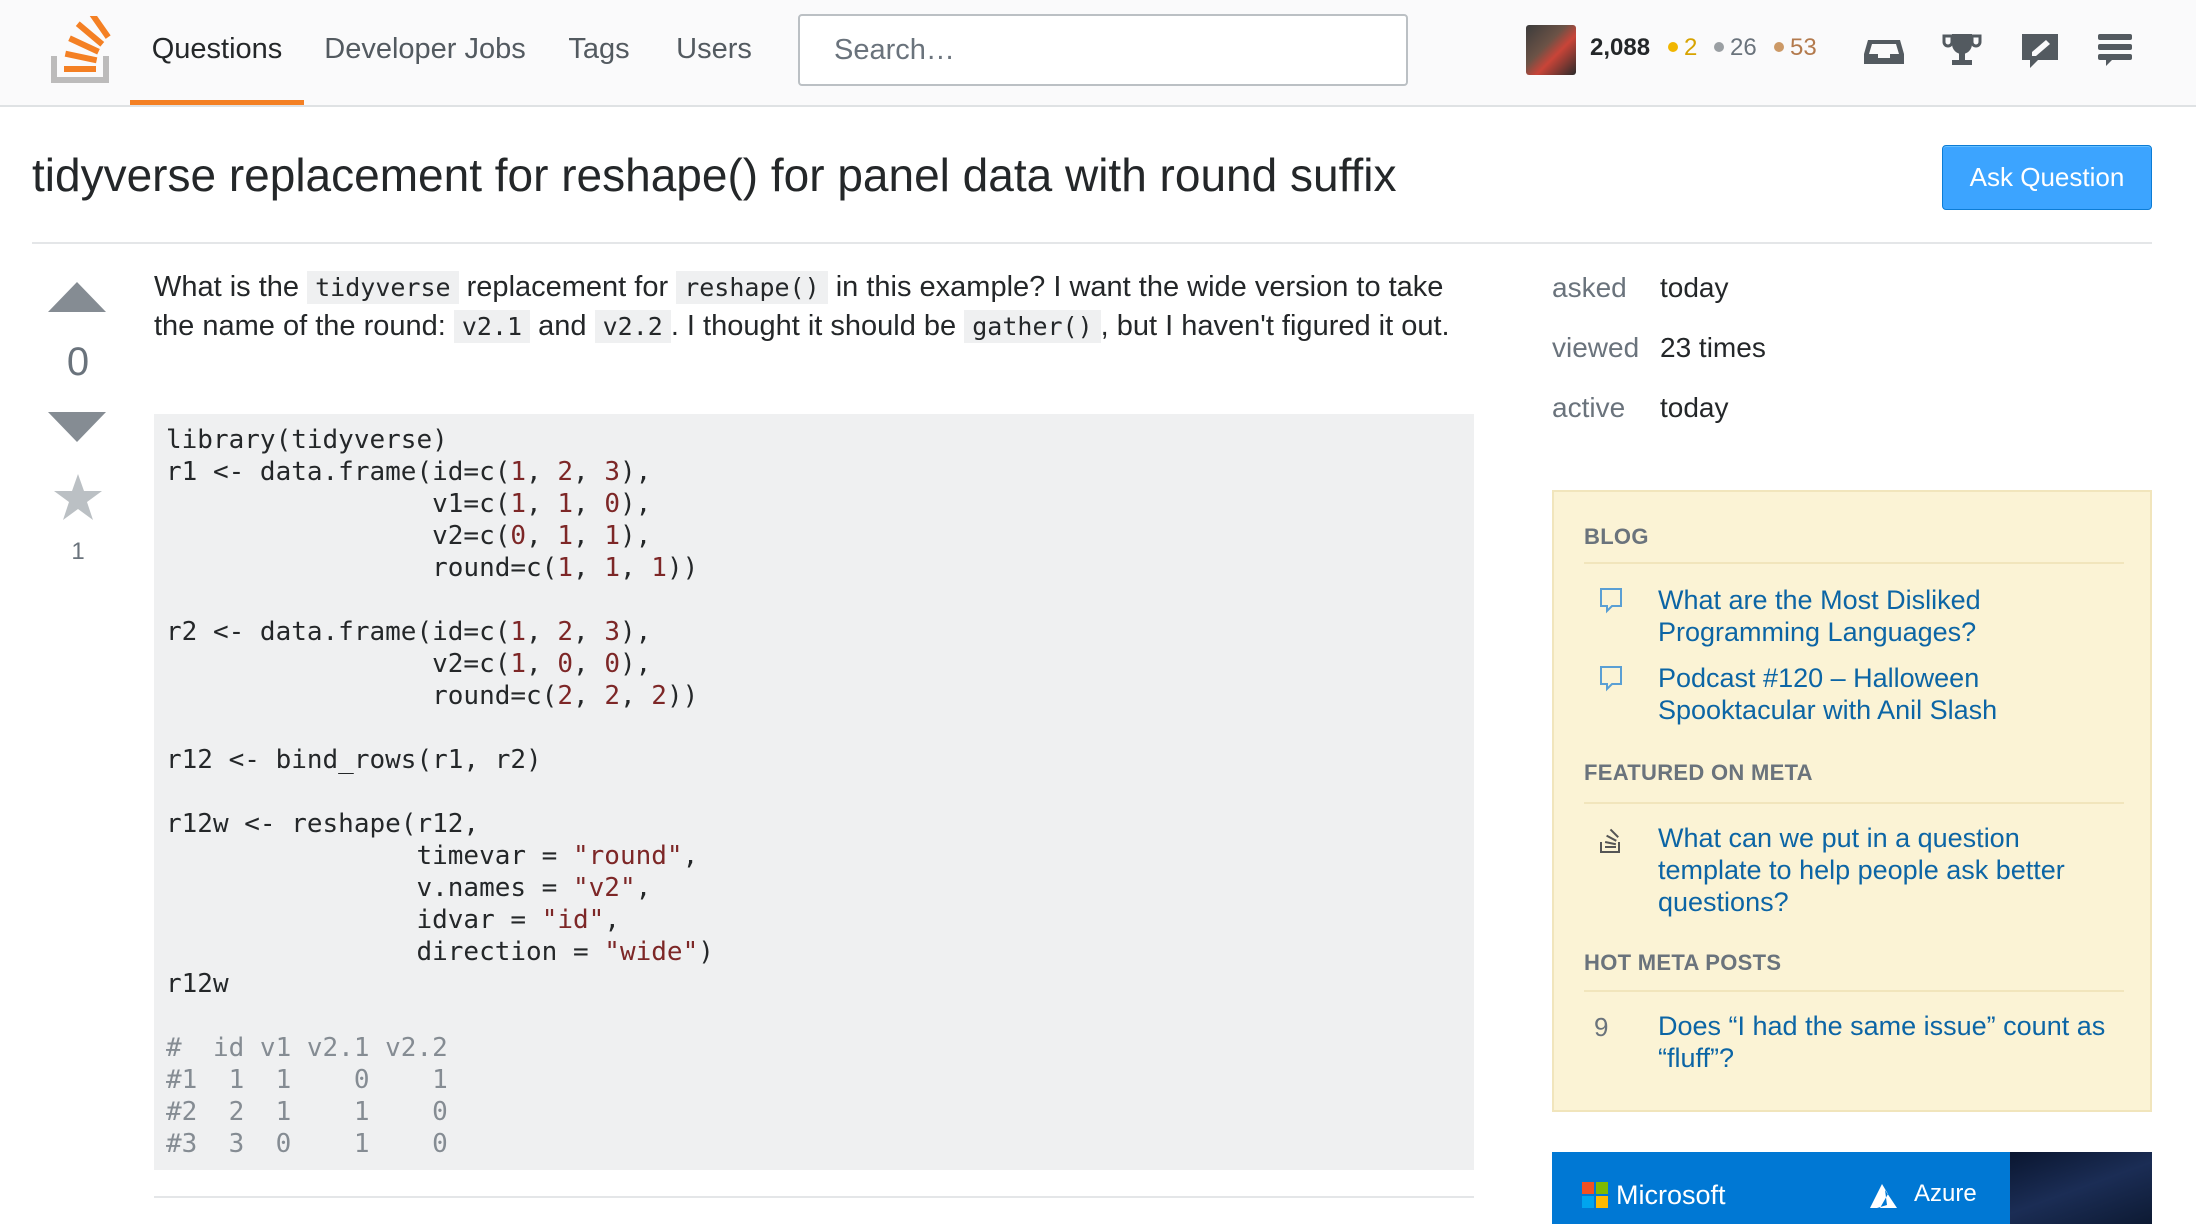 The height and width of the screenshot is (1224, 2196). Describe the element at coordinates (1883, 1196) in the screenshot. I see `azure-logo-icon` at that location.